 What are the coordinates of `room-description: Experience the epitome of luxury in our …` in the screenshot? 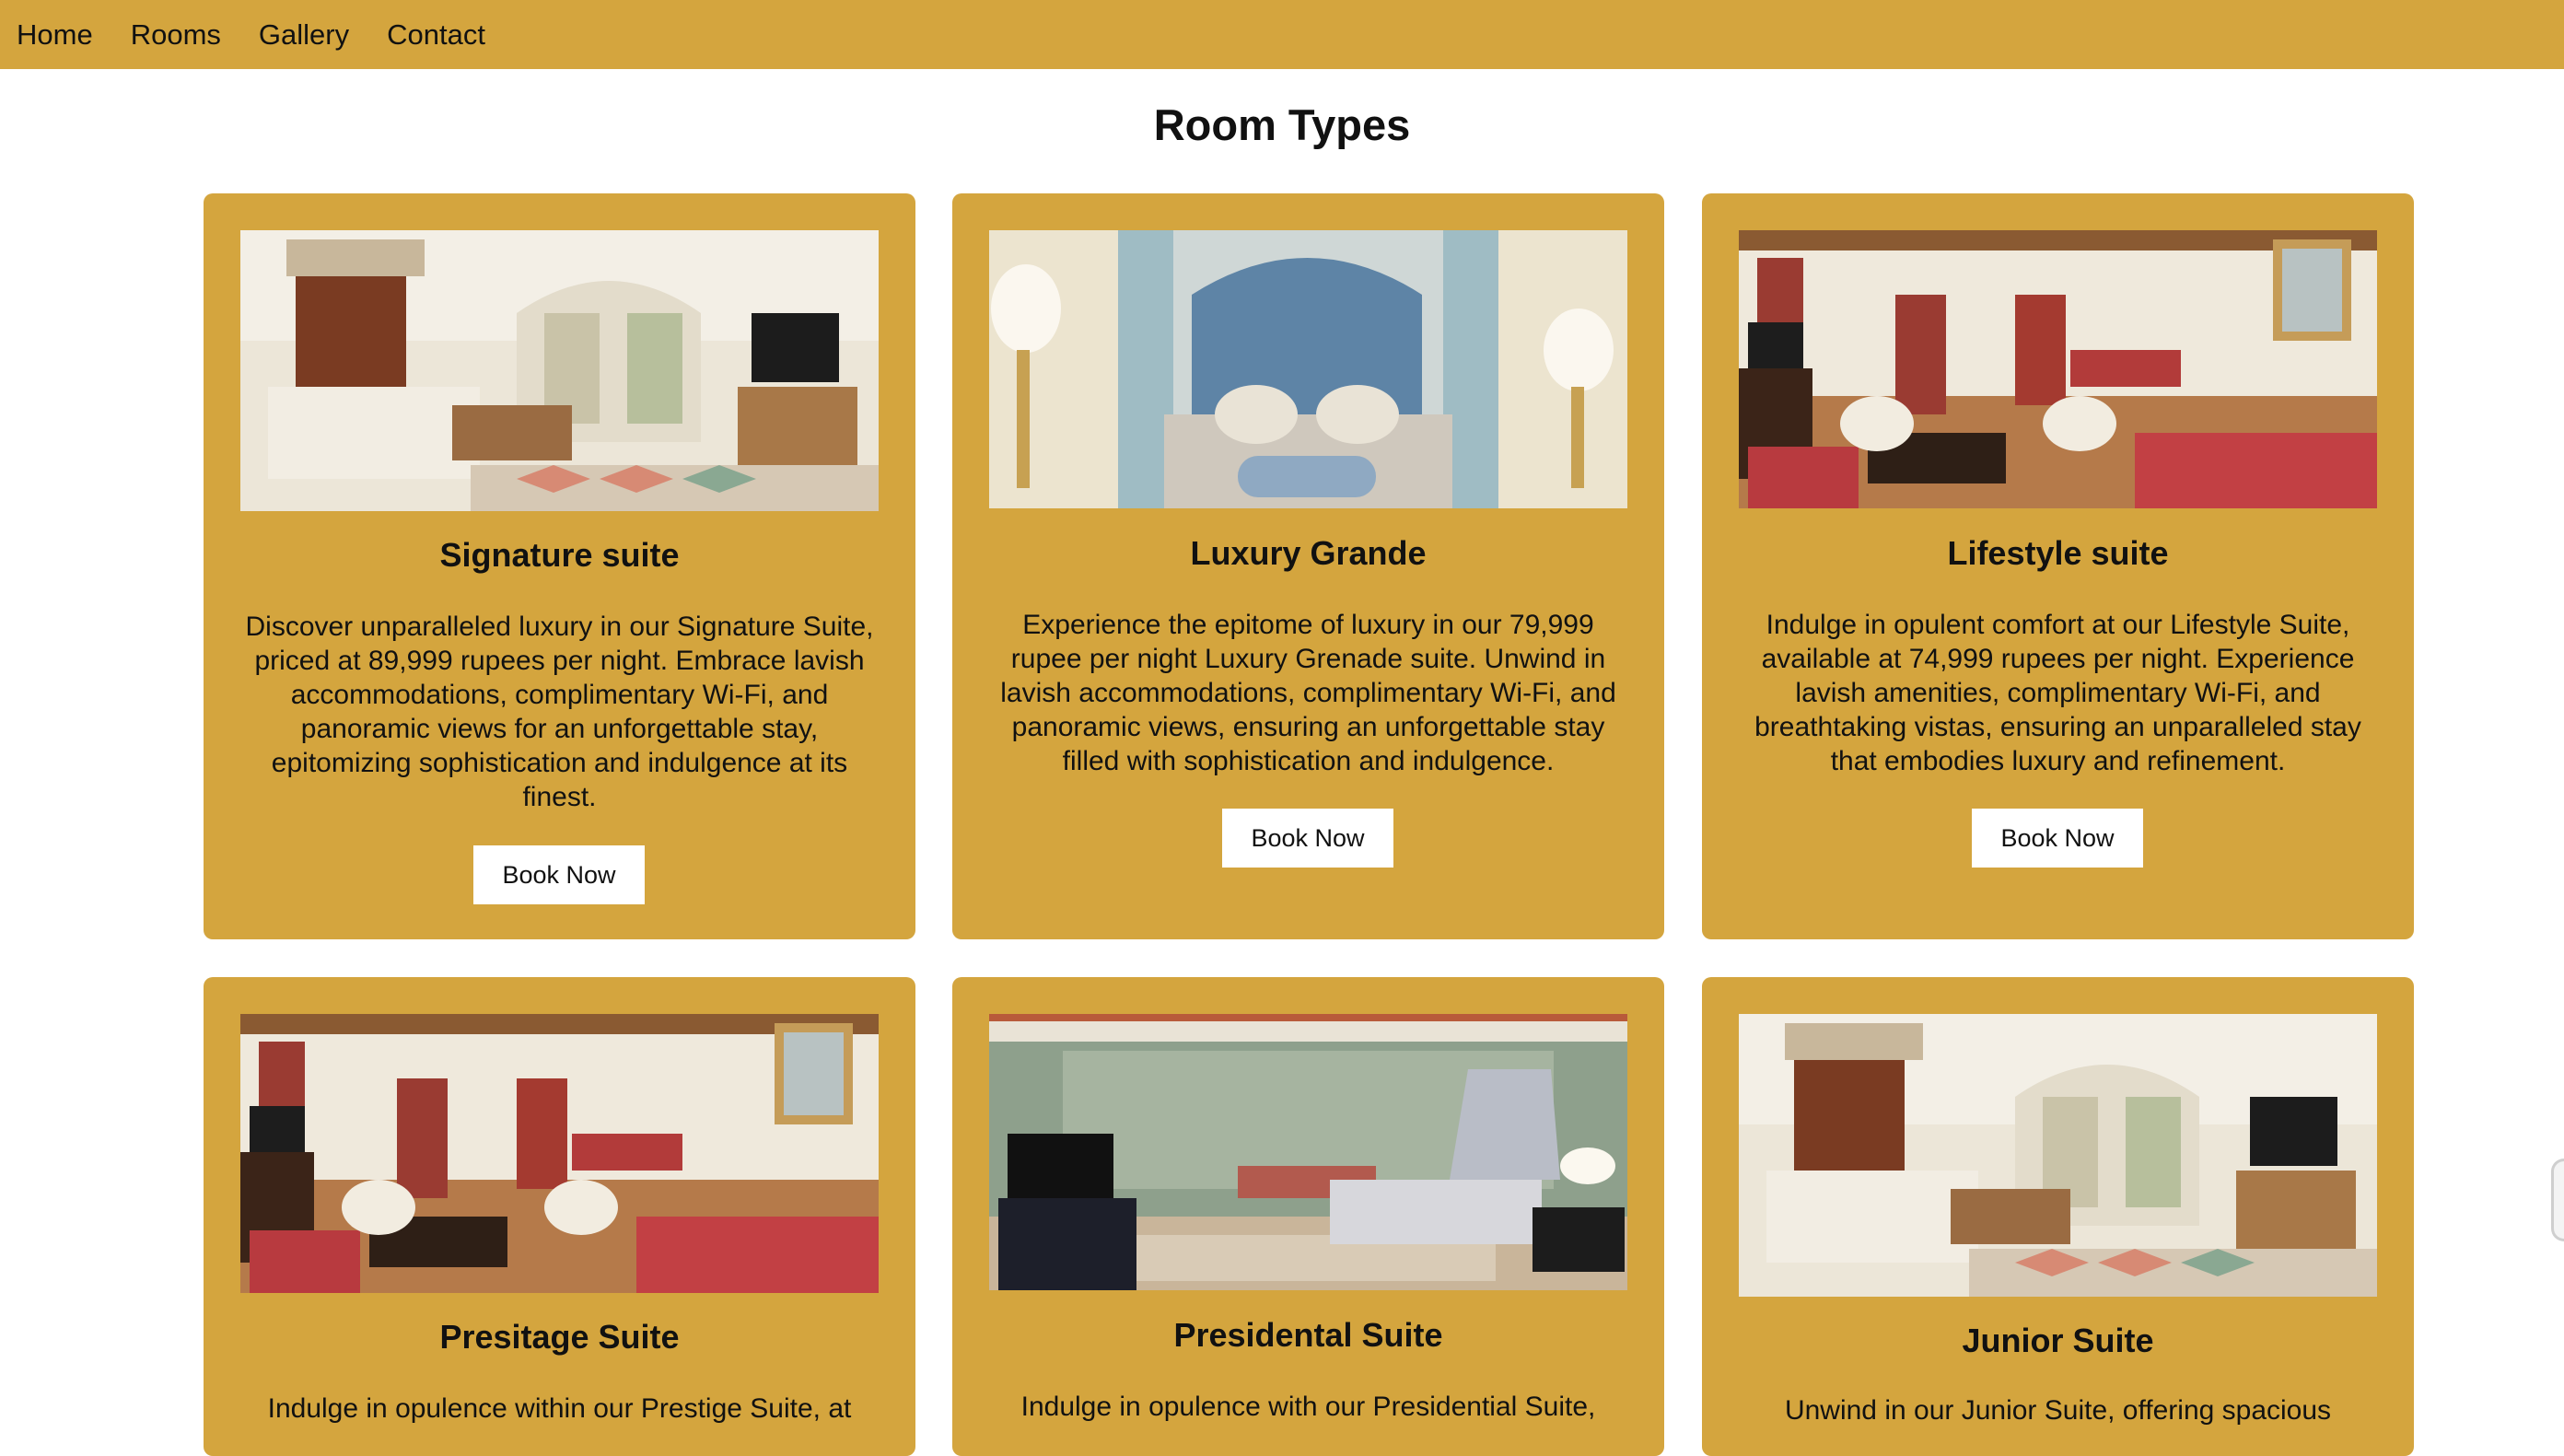 It's located at (1308, 693).